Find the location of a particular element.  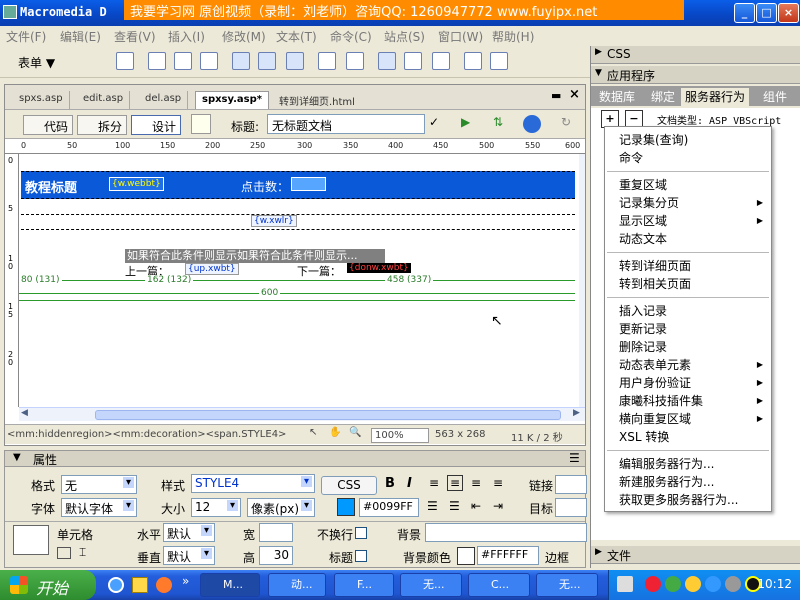

horiz-select: 默认 is located at coordinates (189, 532).